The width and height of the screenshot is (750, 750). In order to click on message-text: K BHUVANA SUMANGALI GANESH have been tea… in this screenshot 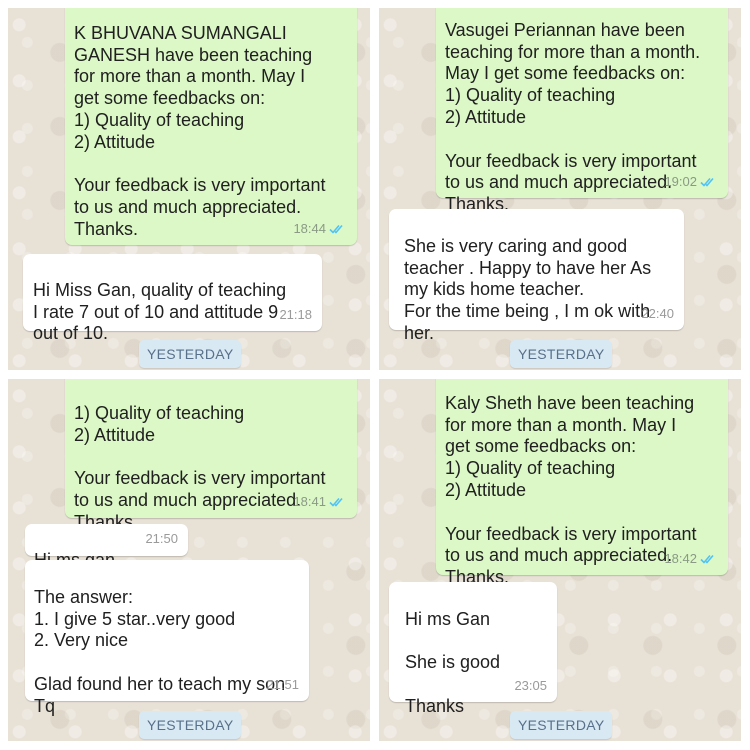, I will do `click(200, 130)`.